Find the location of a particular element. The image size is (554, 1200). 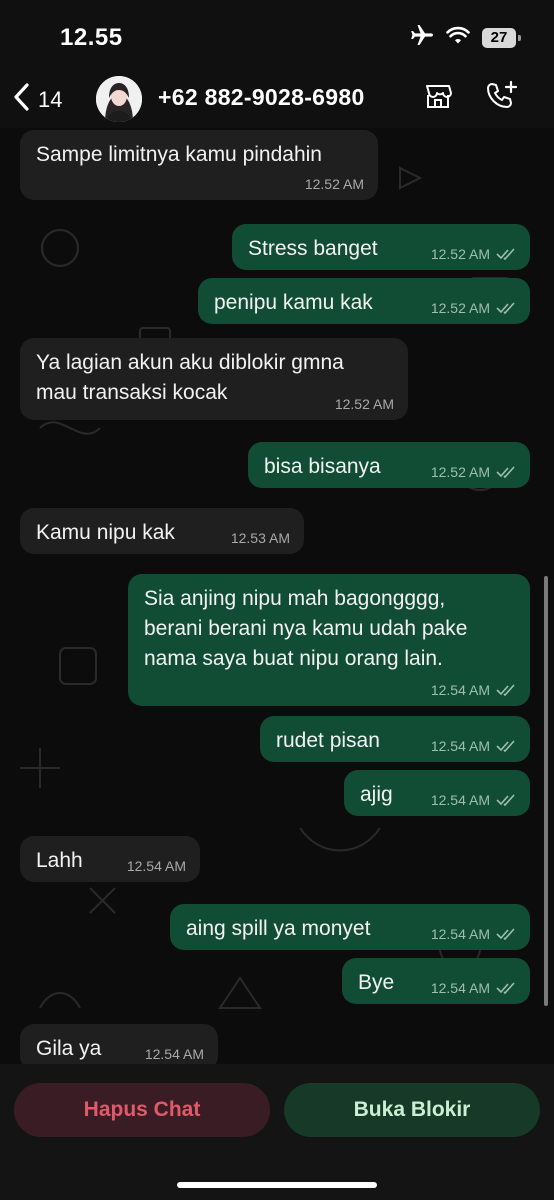

unblock-button: Buka Blokir is located at coordinates (412, 1110).